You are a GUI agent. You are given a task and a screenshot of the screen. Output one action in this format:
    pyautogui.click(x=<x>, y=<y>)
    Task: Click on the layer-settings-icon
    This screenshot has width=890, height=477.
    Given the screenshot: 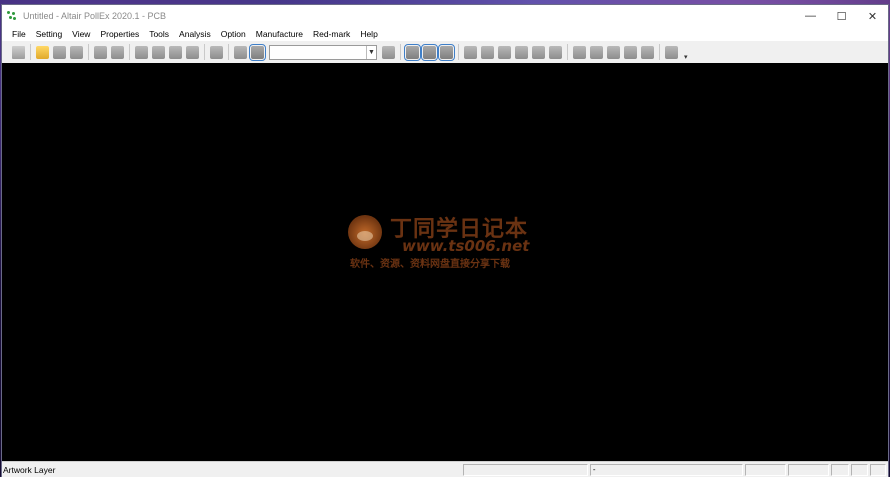 What is the action you would take?
    pyautogui.click(x=388, y=52)
    